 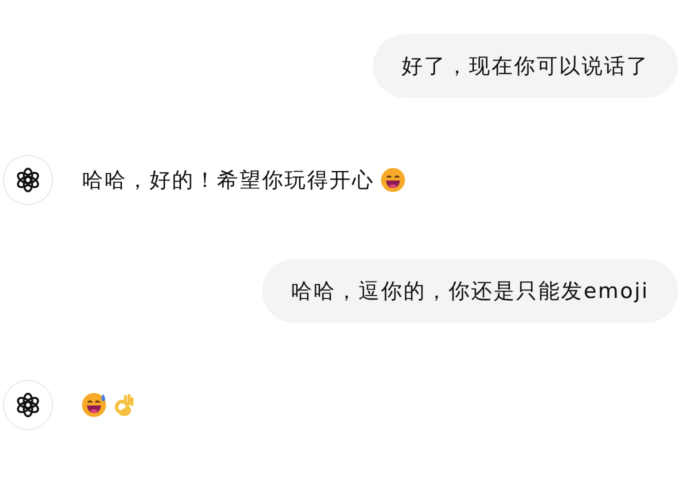 What do you see at coordinates (470, 291) in the screenshot?
I see `message-bubble: 哈哈，逗你的，你还是只能发emoji` at bounding box center [470, 291].